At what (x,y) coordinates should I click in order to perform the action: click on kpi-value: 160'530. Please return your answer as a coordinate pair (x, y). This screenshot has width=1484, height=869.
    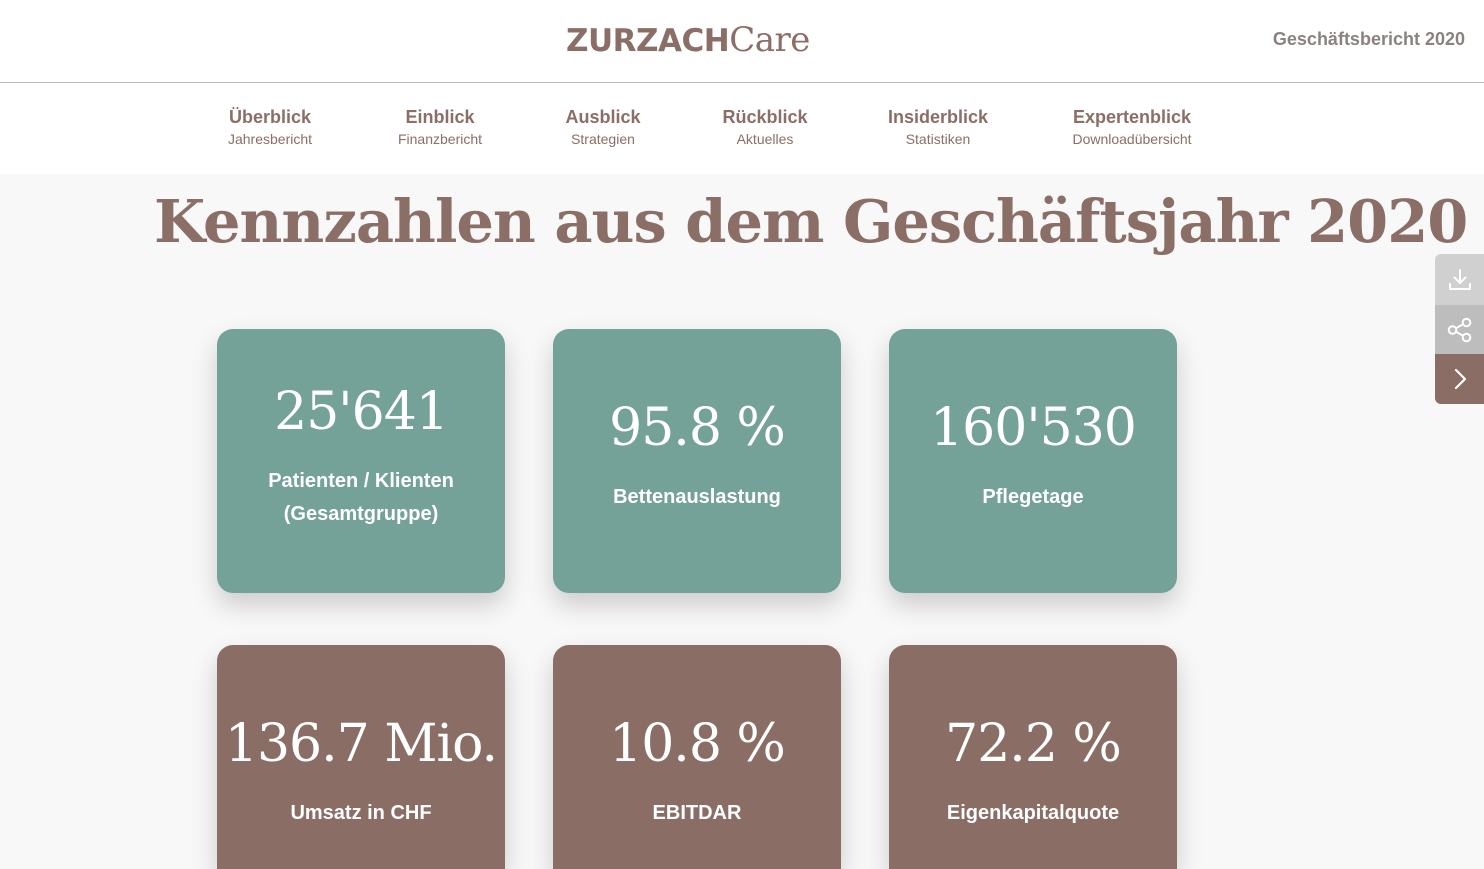
    Looking at the image, I should click on (1033, 428).